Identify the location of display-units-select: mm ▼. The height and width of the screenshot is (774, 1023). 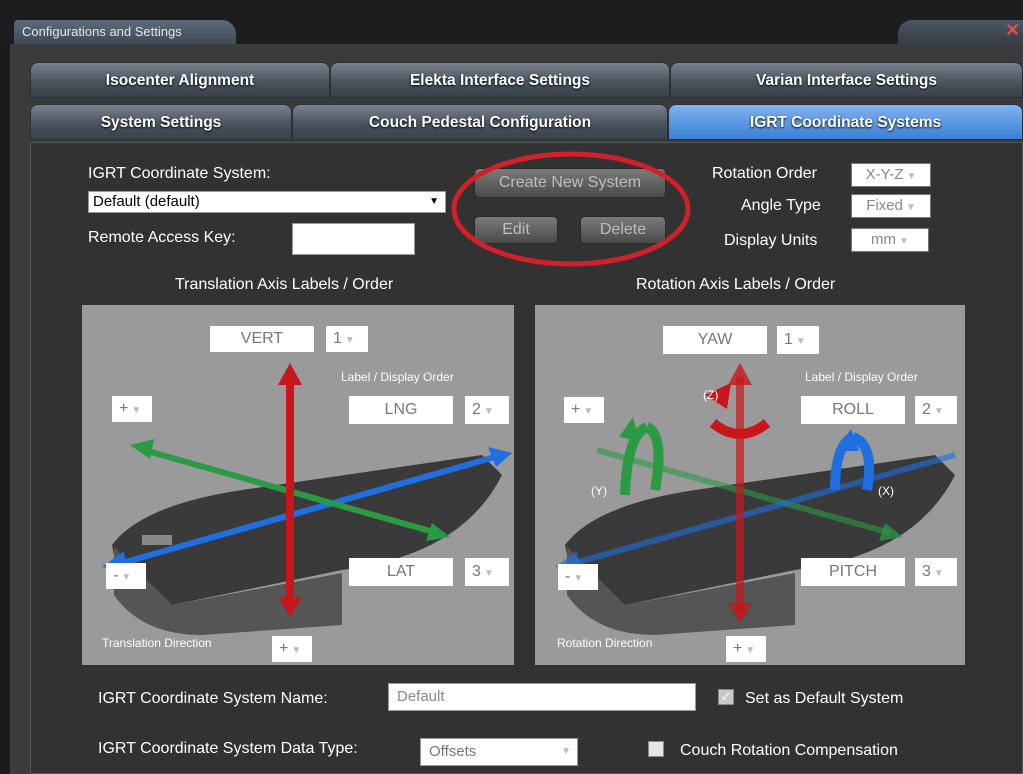
(890, 240).